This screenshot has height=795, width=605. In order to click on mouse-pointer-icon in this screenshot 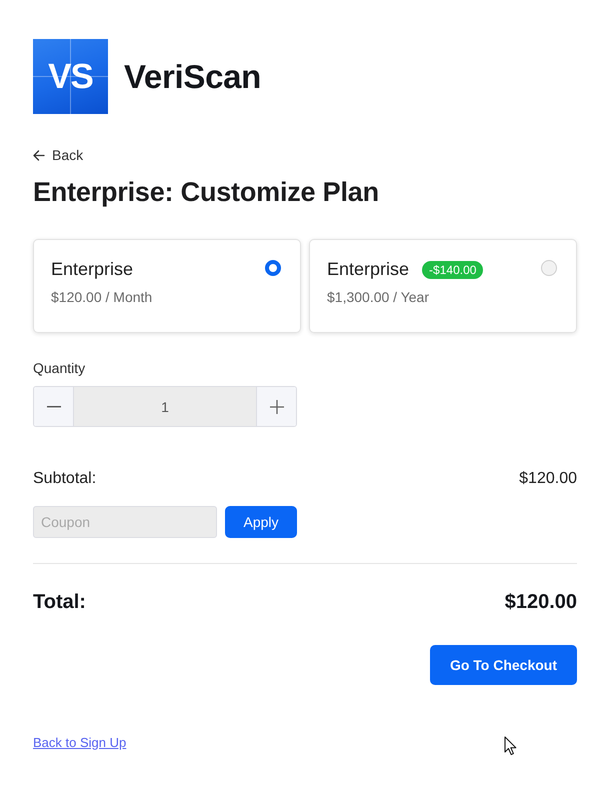, I will do `click(510, 746)`.